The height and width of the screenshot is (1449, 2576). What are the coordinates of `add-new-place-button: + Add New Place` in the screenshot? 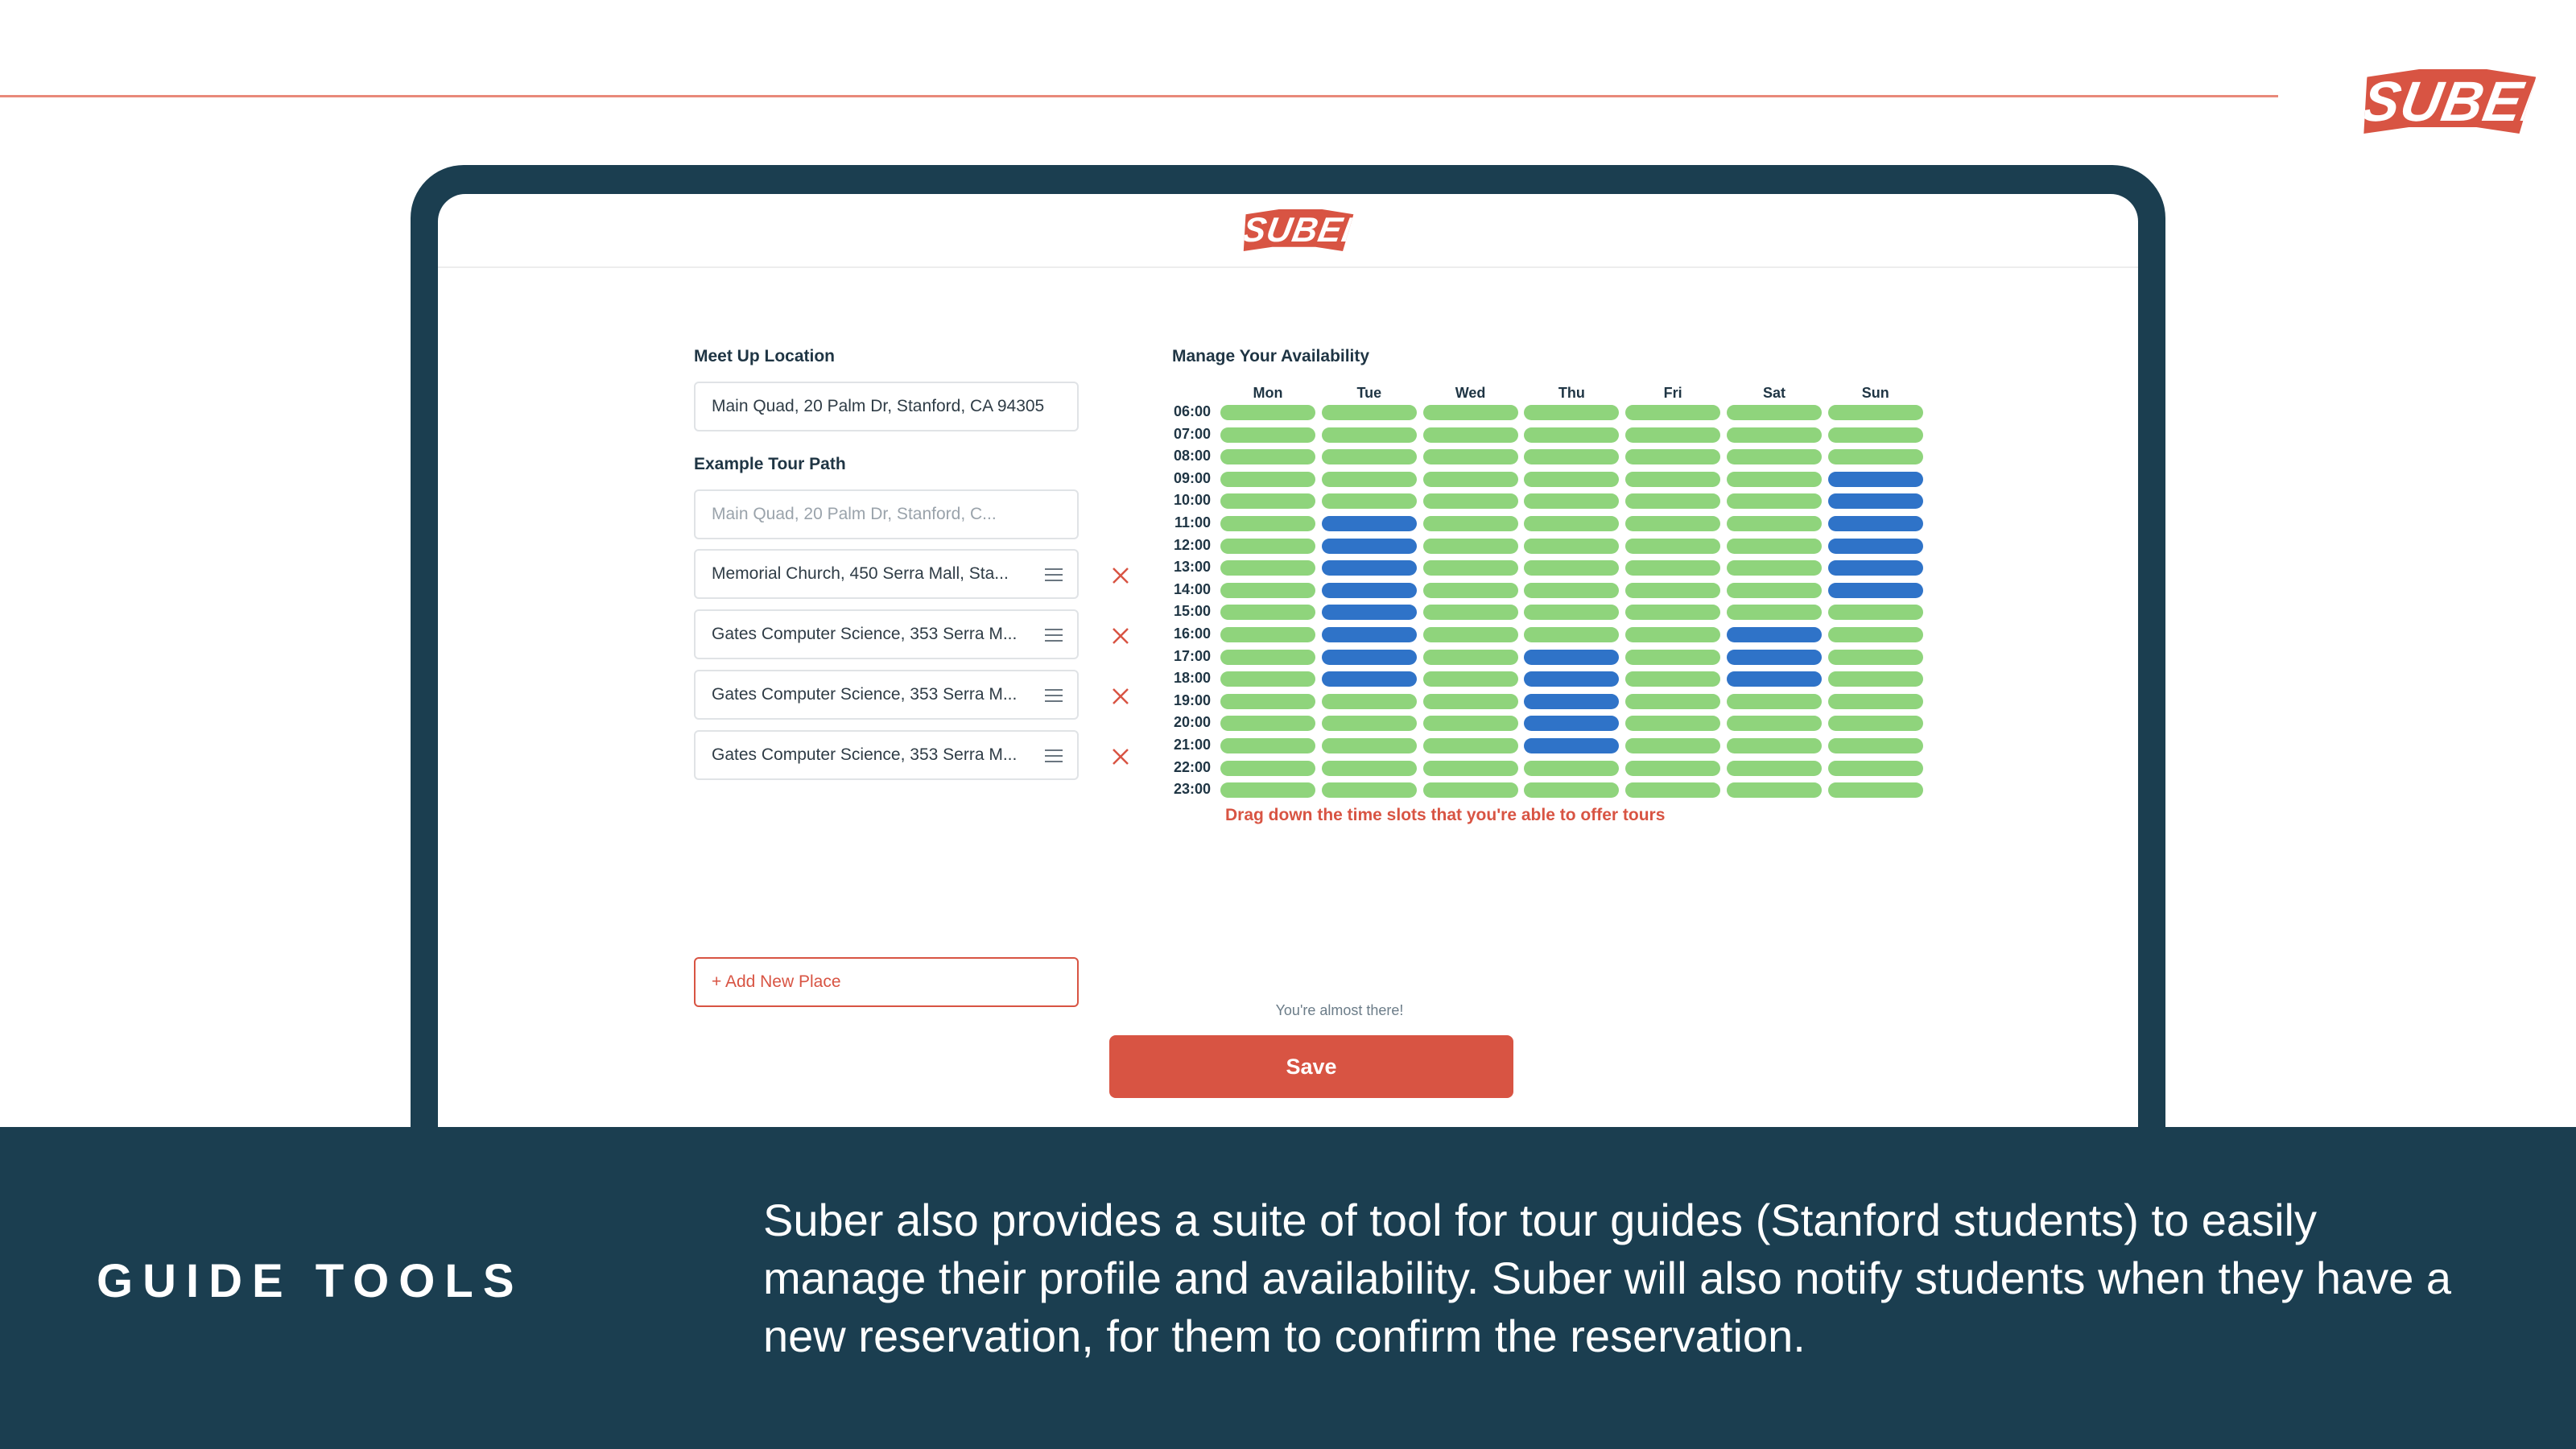 It's located at (886, 982).